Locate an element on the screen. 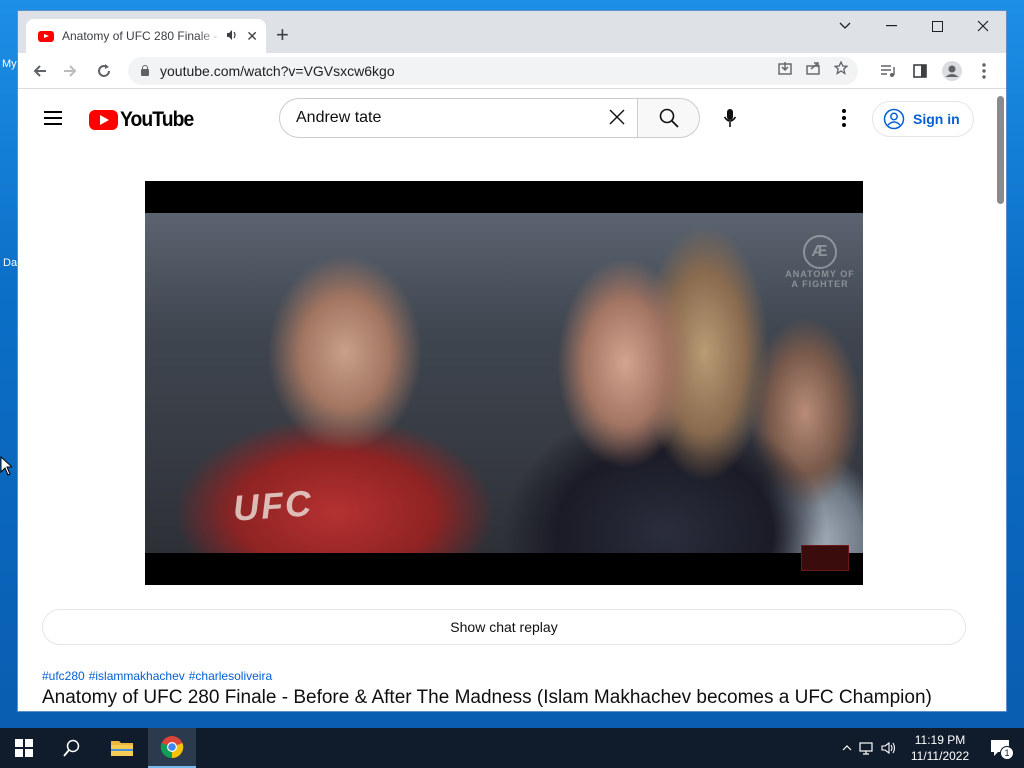  minimize-icon is located at coordinates (891, 26).